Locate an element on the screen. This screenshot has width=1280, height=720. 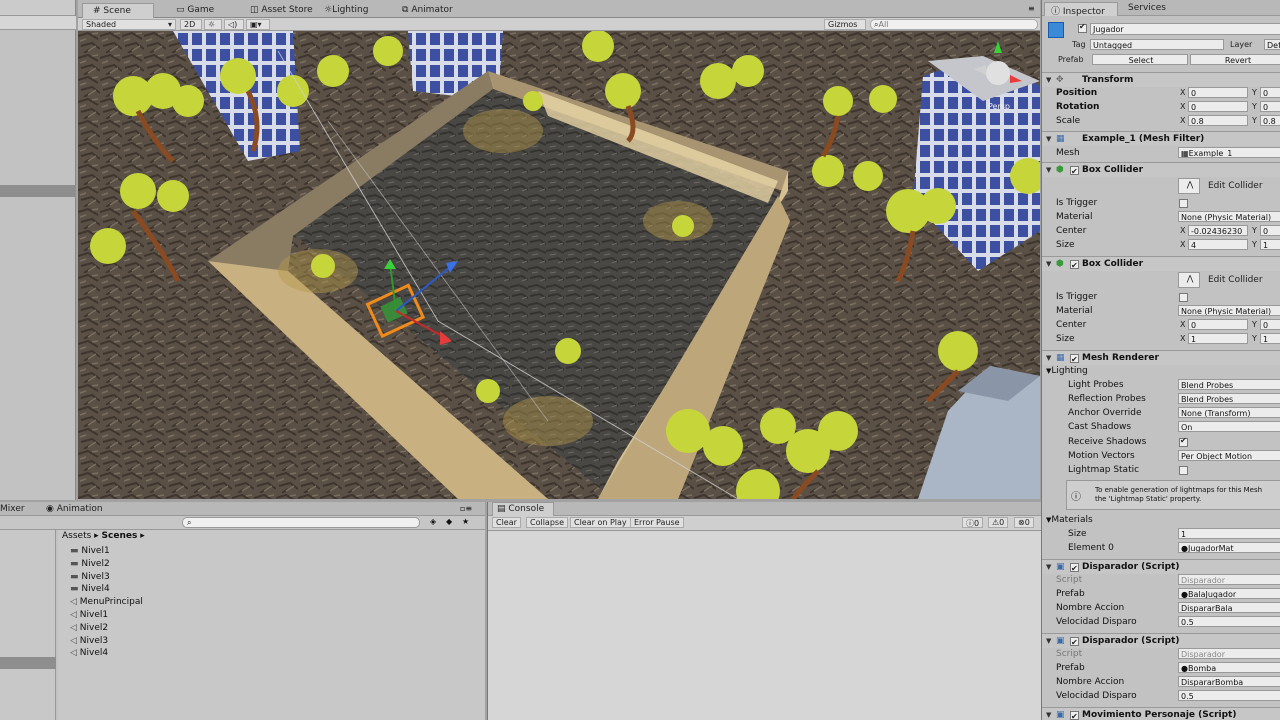
cast-shadows-dropdown: On is located at coordinates (1229, 426).